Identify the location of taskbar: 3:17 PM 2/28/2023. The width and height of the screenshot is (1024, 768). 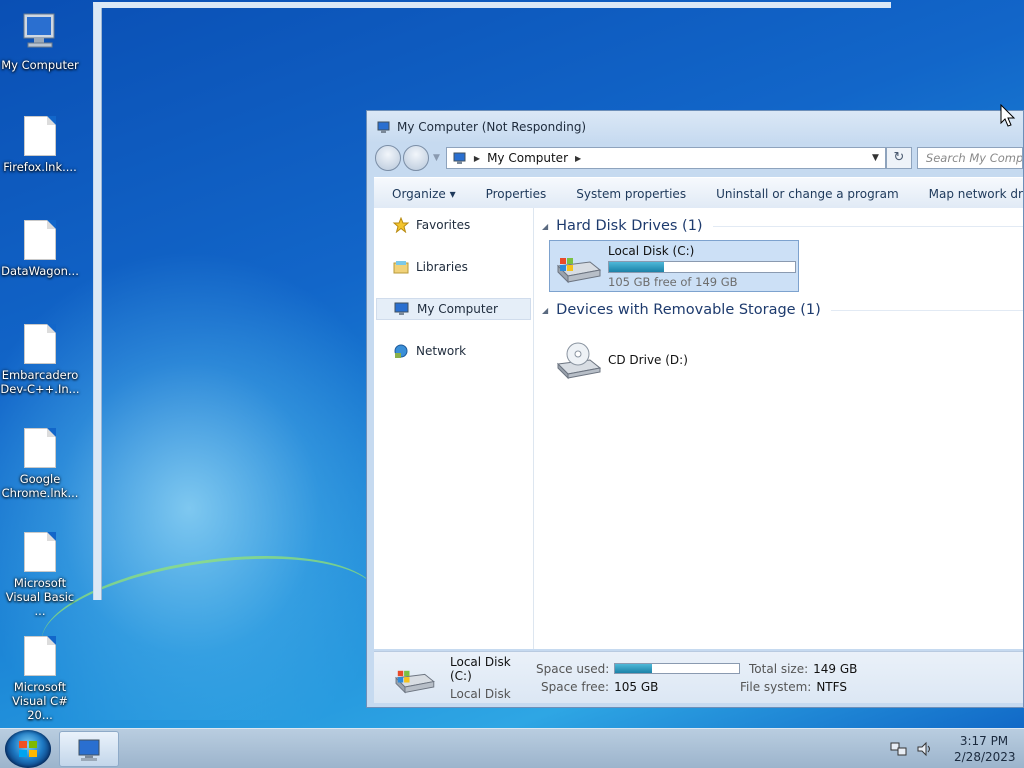
(512, 748).